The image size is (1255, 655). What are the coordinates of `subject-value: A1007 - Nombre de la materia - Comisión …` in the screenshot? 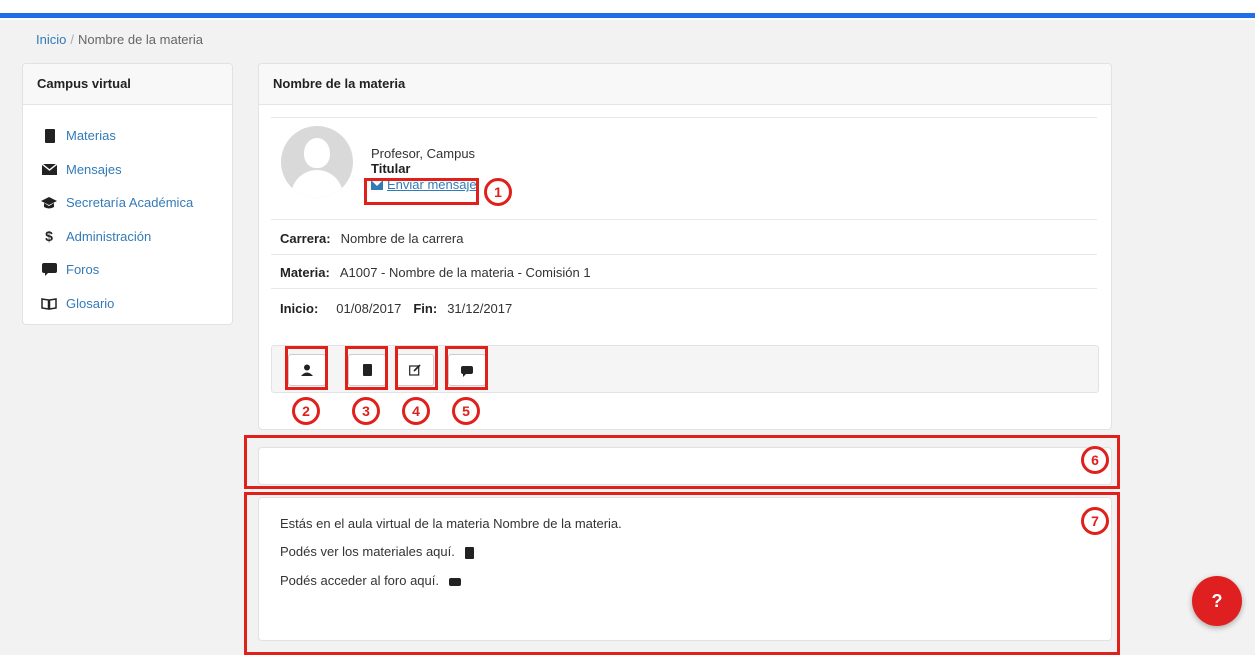 It's located at (465, 272).